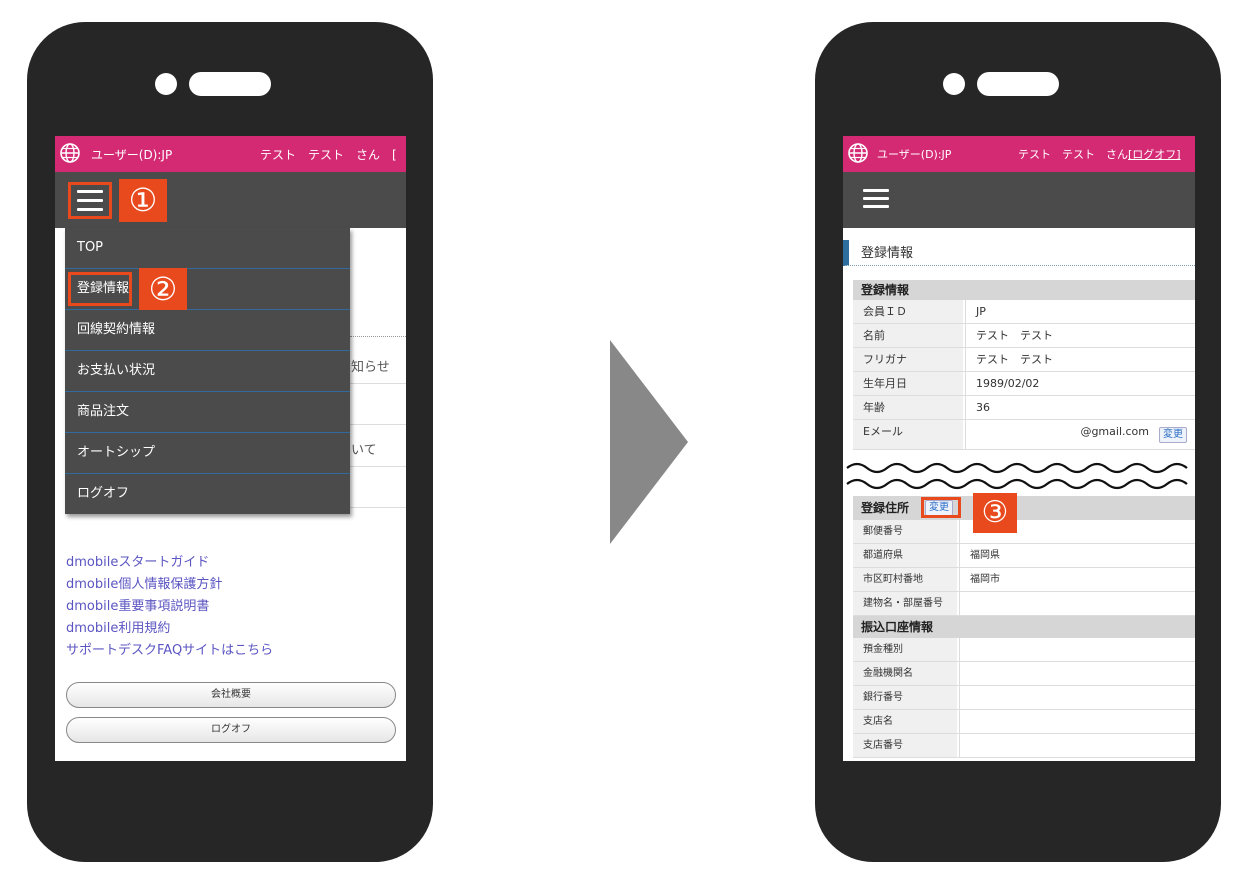  Describe the element at coordinates (118, 626) in the screenshot. I see `link-terms: dmobile利用規約` at that location.